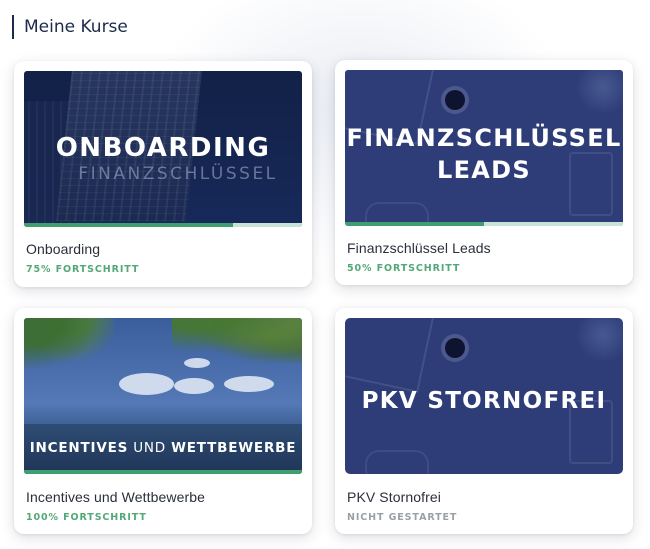  I want to click on course-title: Incentives und Wettbewerbe, so click(115, 497).